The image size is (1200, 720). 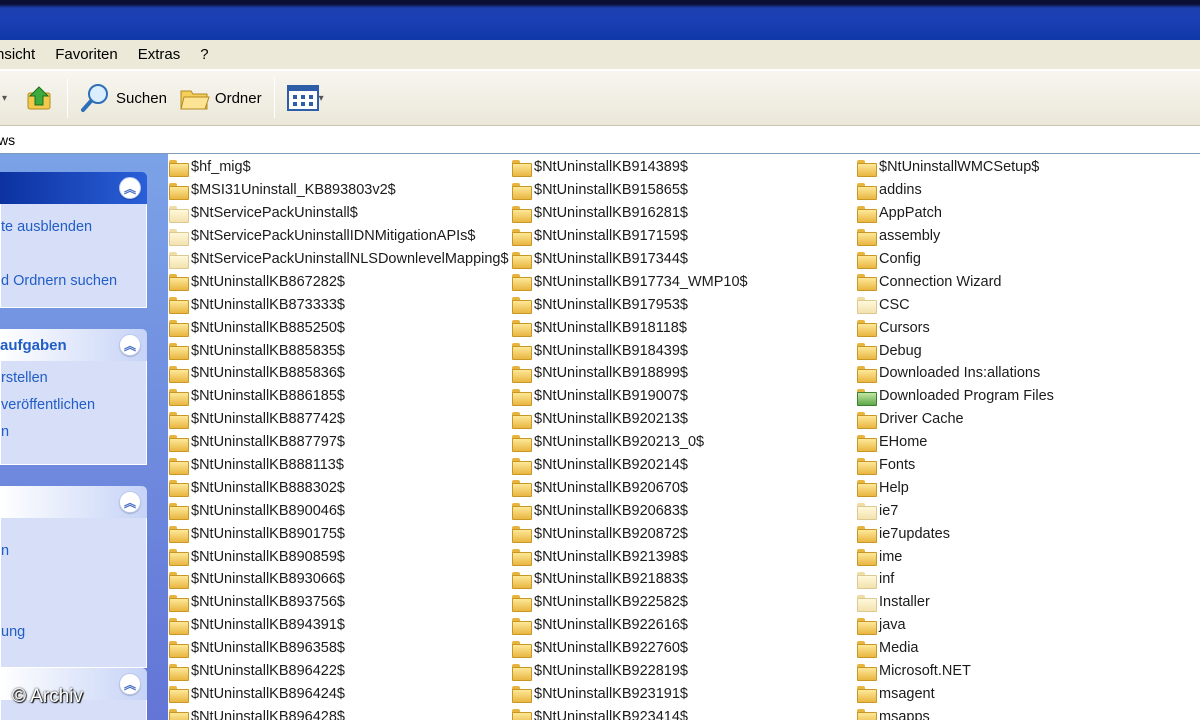 I want to click on view-button: ▾, so click(x=305, y=98).